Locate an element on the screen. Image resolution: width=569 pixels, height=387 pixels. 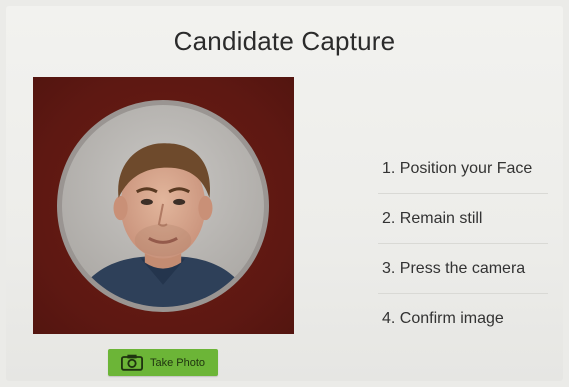
instruction-step-label: 1. Position your Face is located at coordinates (457, 168).